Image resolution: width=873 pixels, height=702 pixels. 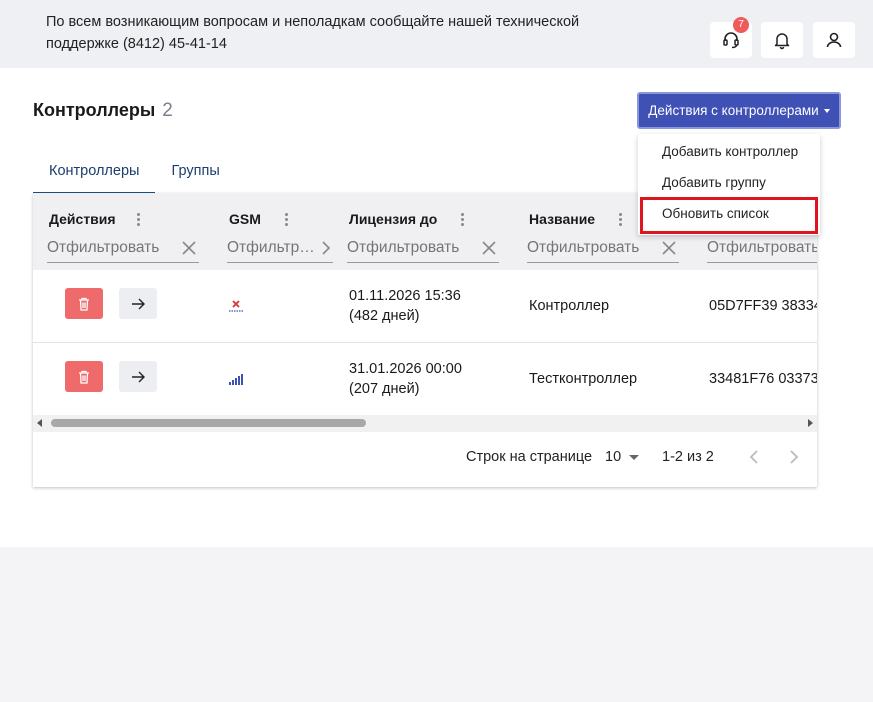 I want to click on license-cell: 31.01.2026 00:00 (207 дней), so click(x=405, y=379).